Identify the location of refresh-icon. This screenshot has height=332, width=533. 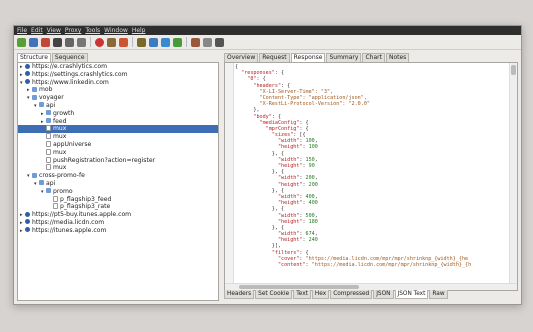
(153, 42).